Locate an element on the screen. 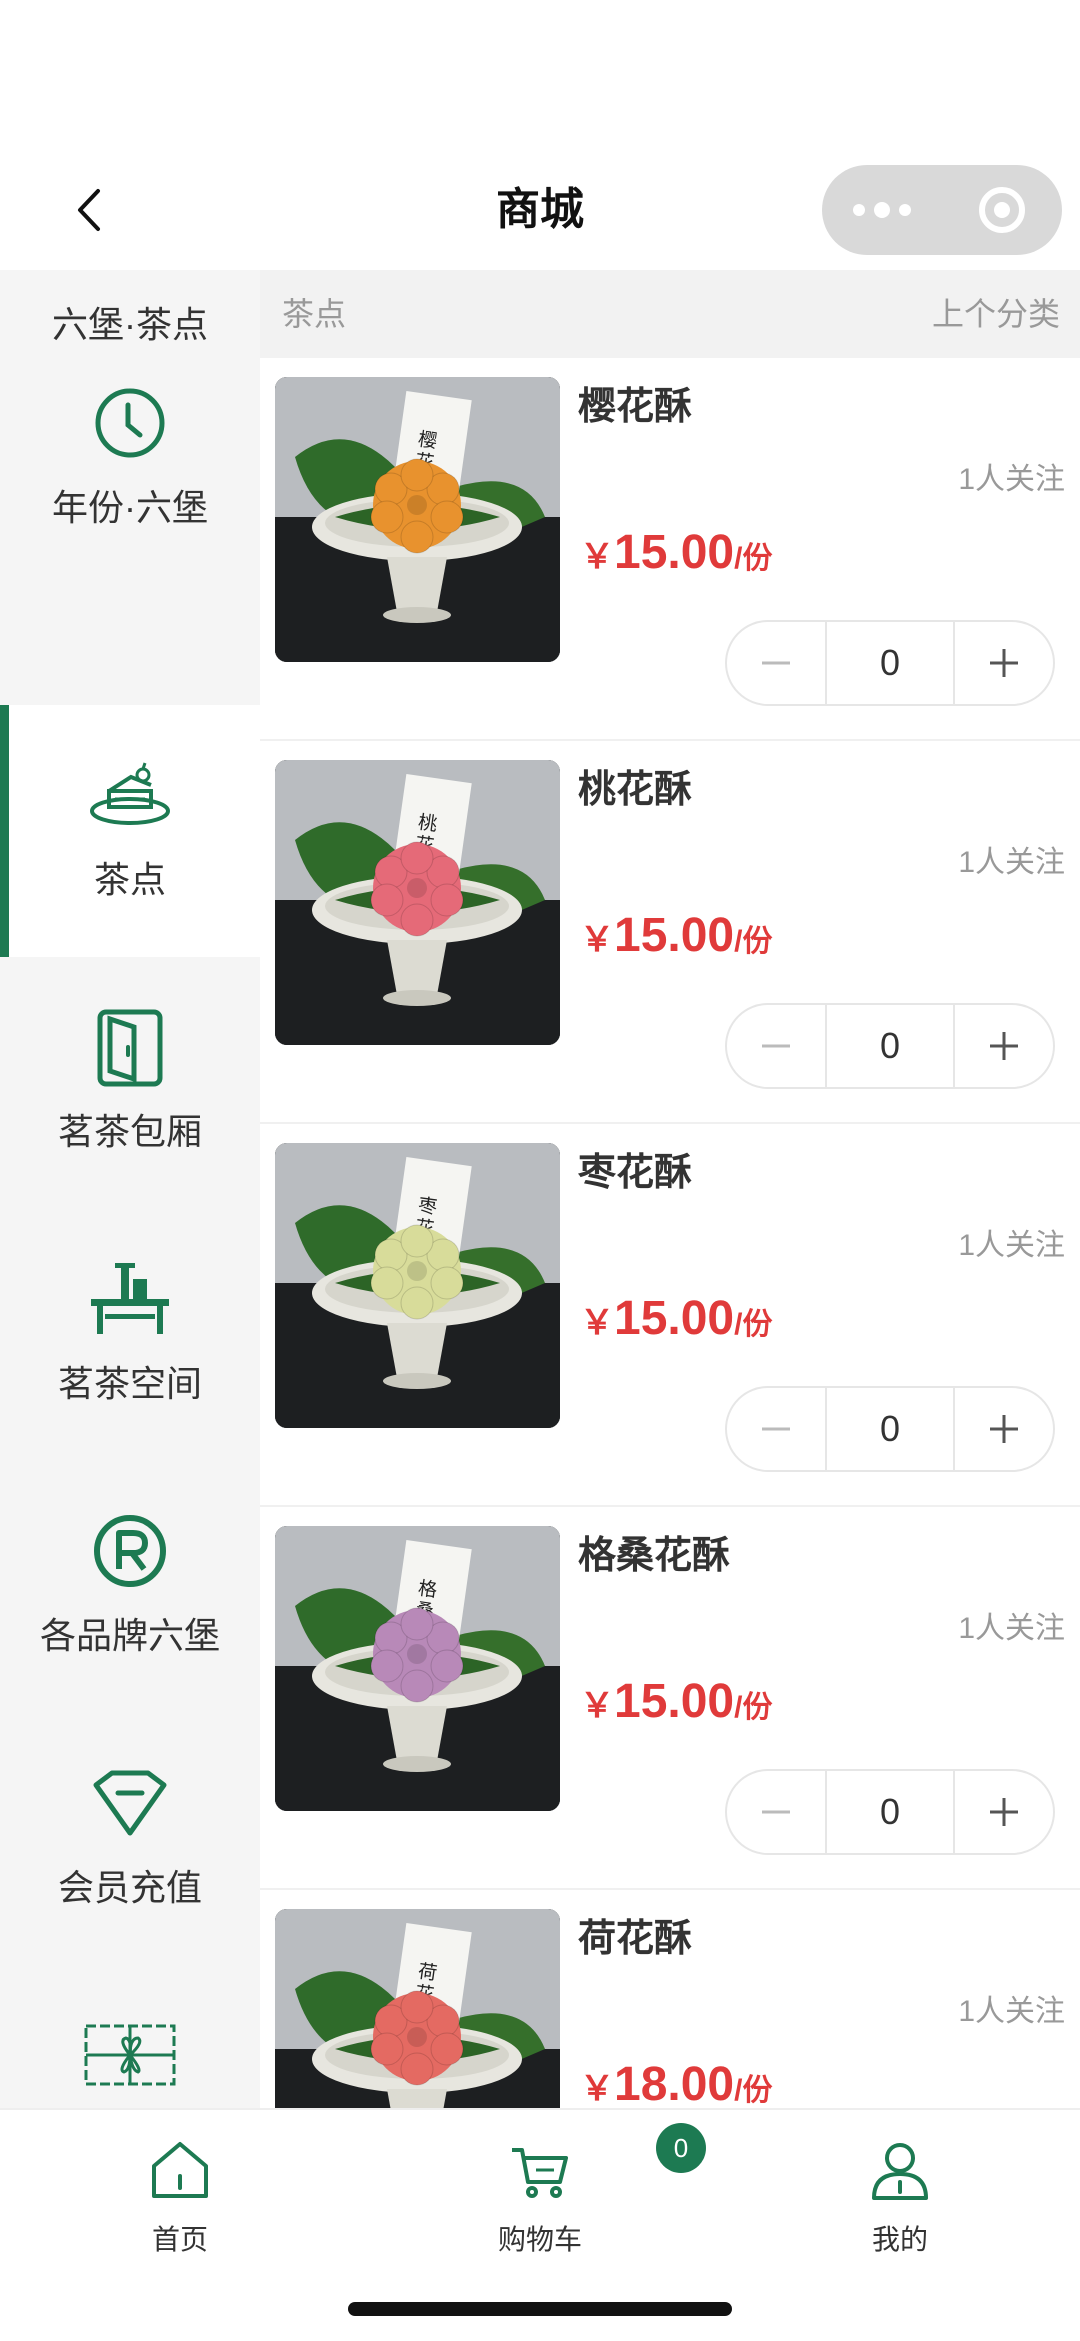 This screenshot has width=1080, height=2341. registered-icon is located at coordinates (130, 1551).